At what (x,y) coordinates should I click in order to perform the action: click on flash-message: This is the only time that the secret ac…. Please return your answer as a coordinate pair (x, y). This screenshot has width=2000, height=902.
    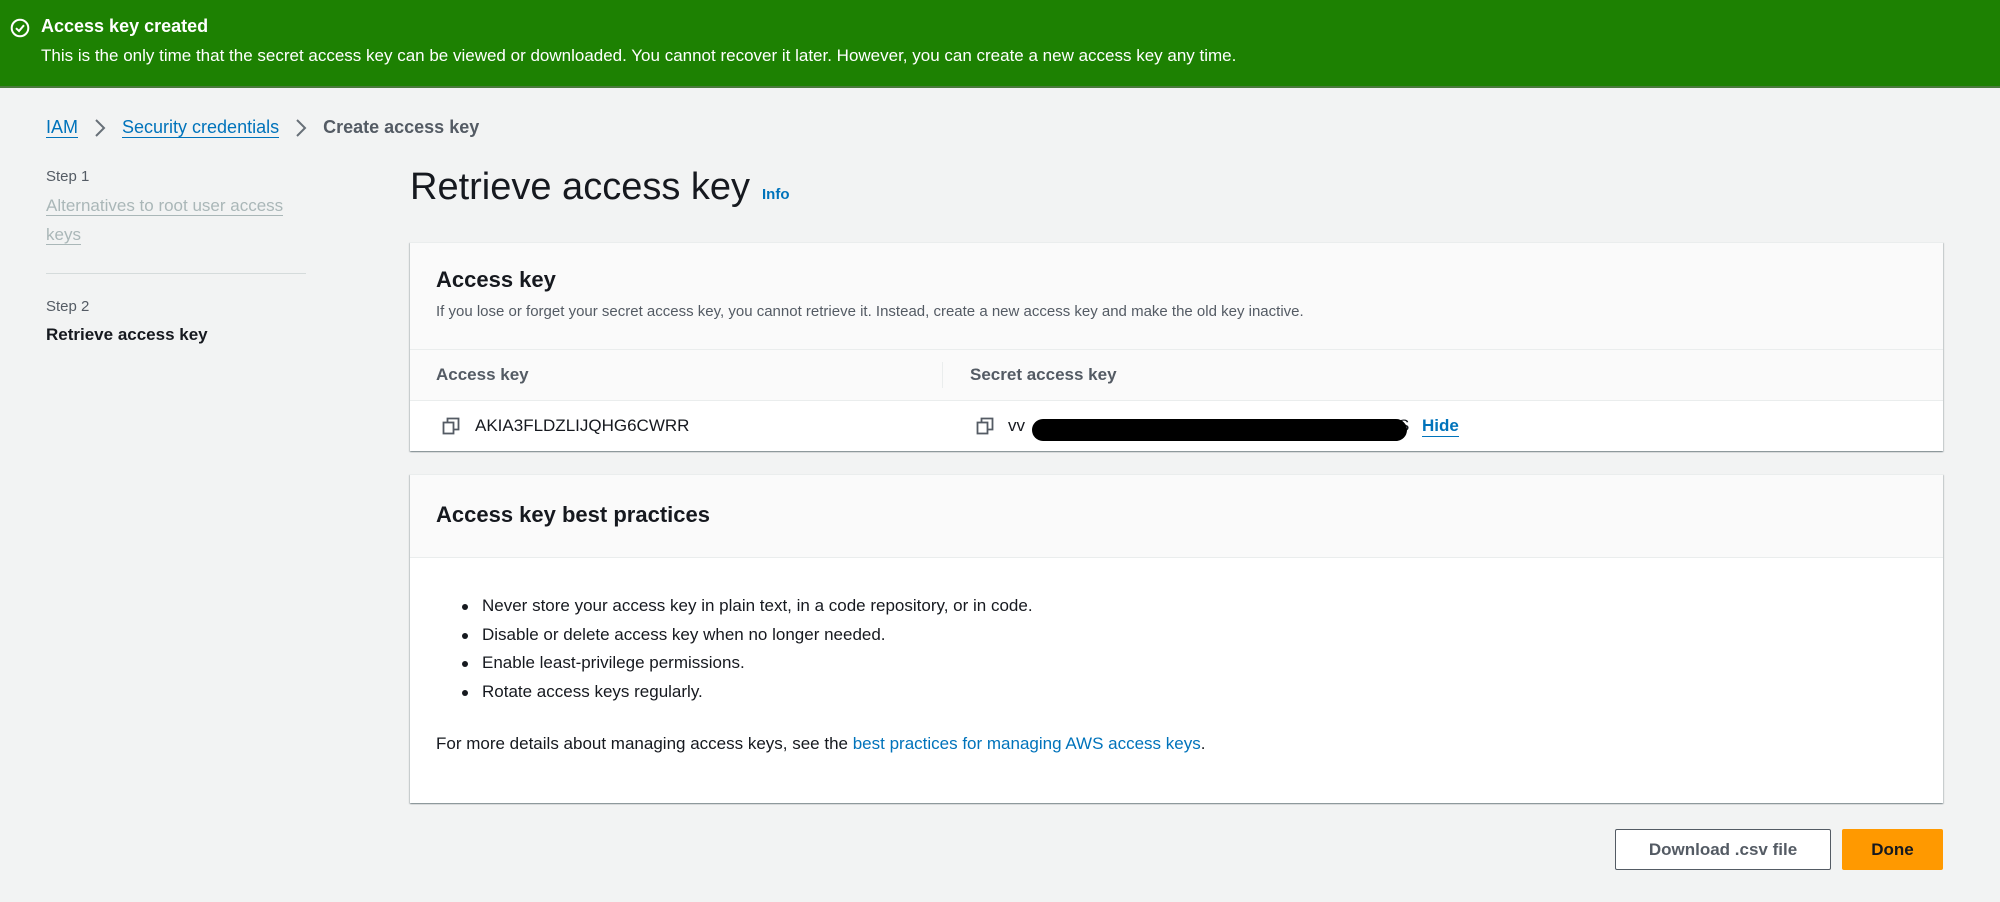
    Looking at the image, I should click on (639, 55).